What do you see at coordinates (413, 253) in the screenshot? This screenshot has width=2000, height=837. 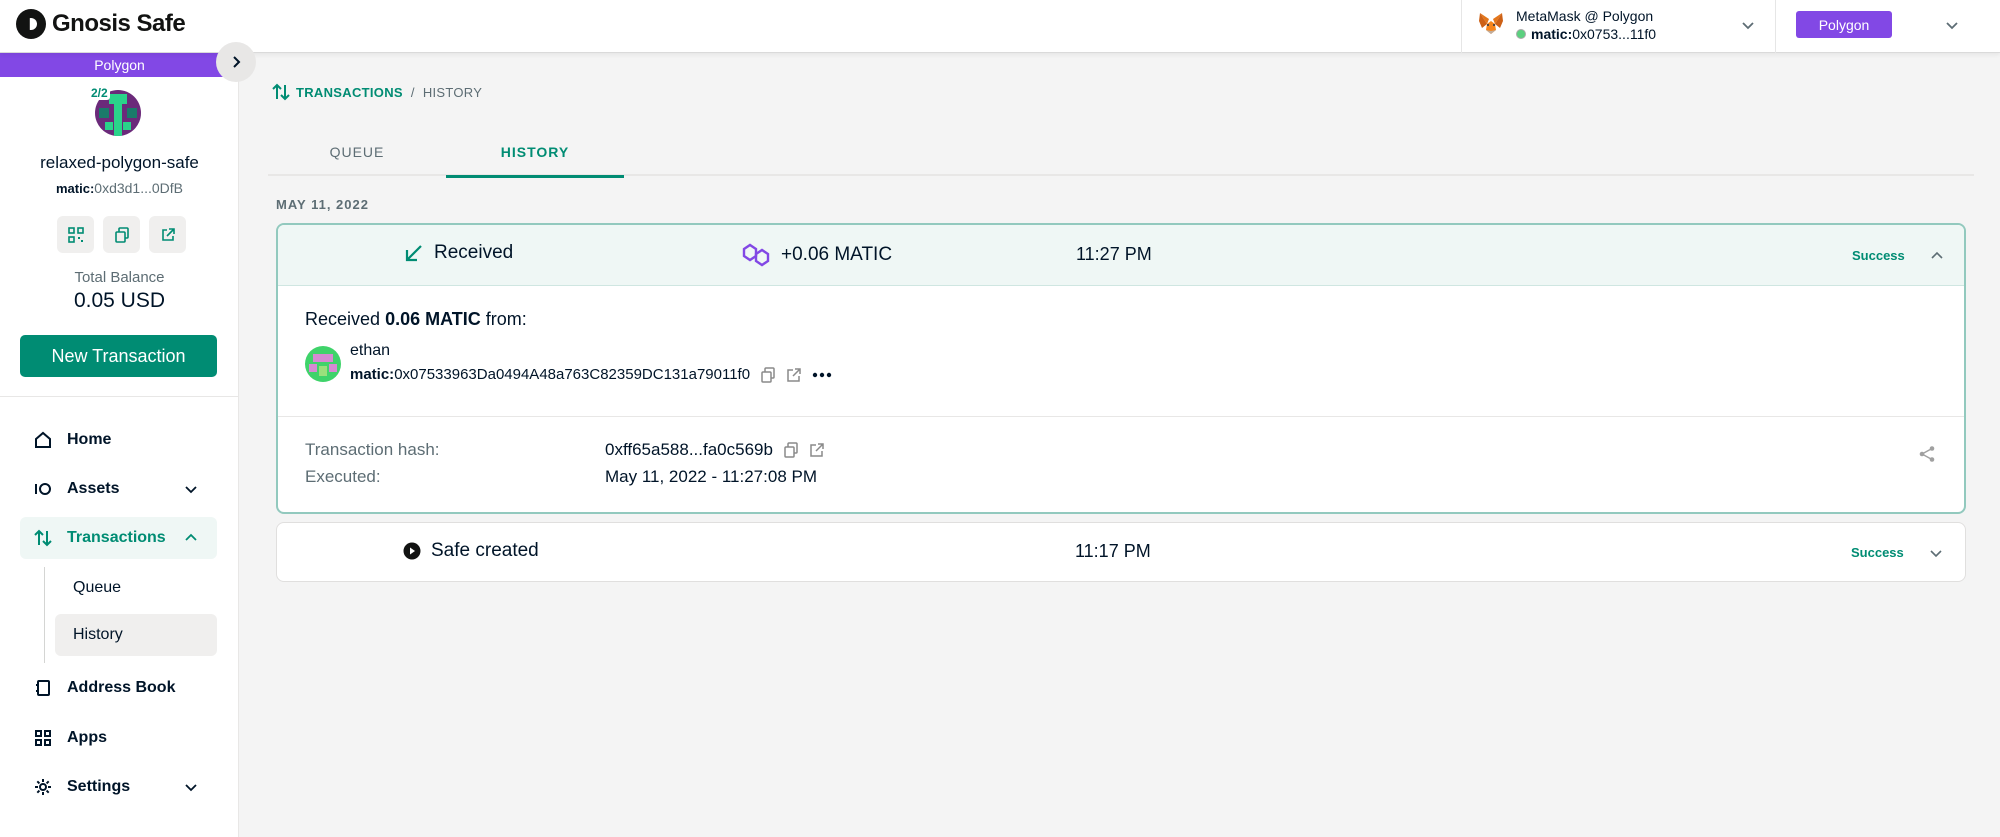 I see `incoming-arrow-icon` at bounding box center [413, 253].